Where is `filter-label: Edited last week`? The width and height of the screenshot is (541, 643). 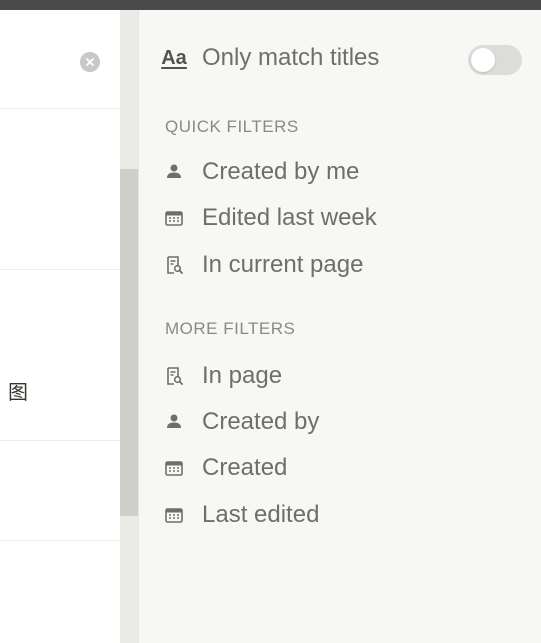 filter-label: Edited last week is located at coordinates (289, 217).